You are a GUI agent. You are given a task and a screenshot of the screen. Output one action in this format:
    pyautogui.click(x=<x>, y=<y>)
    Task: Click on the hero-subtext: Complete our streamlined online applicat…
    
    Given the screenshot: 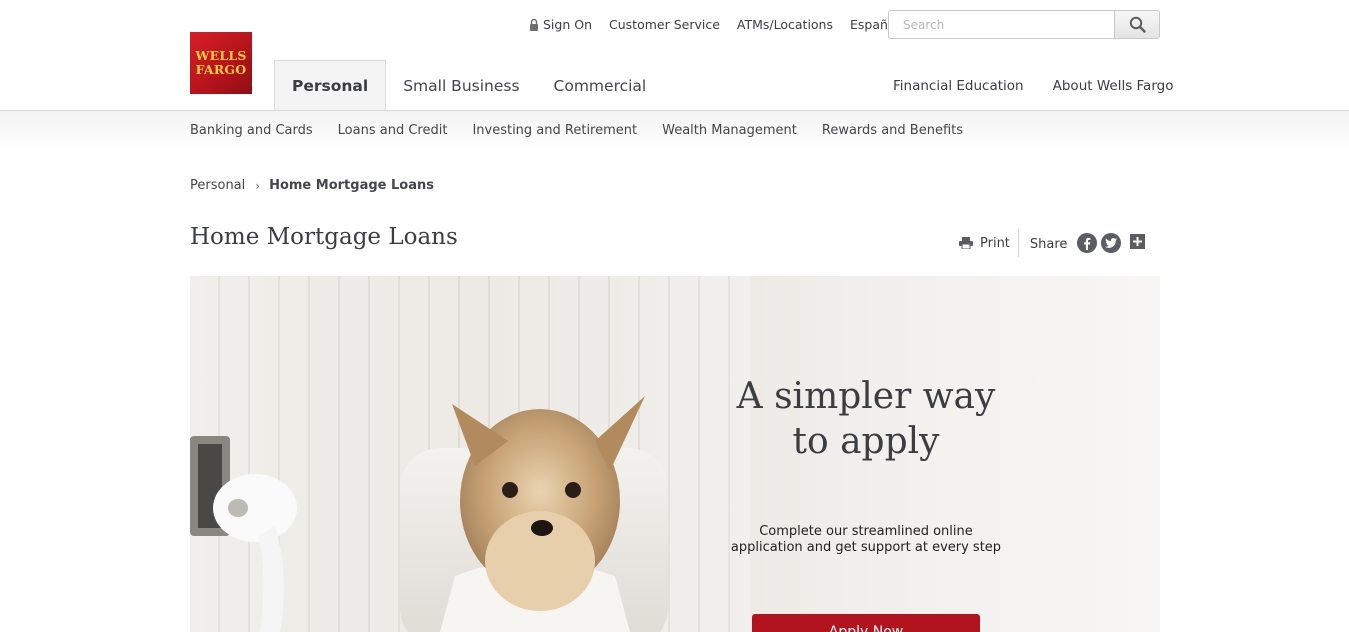 What is the action you would take?
    pyautogui.click(x=866, y=540)
    